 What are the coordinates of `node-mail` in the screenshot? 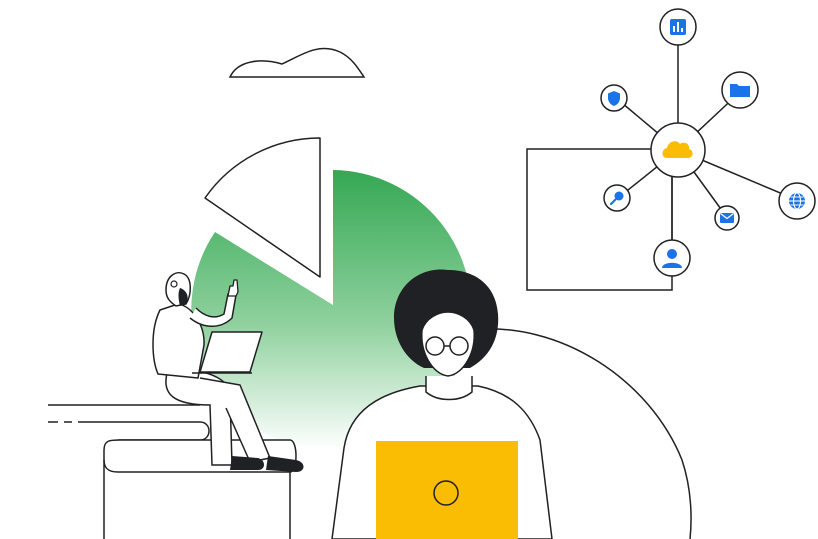 It's located at (727, 218).